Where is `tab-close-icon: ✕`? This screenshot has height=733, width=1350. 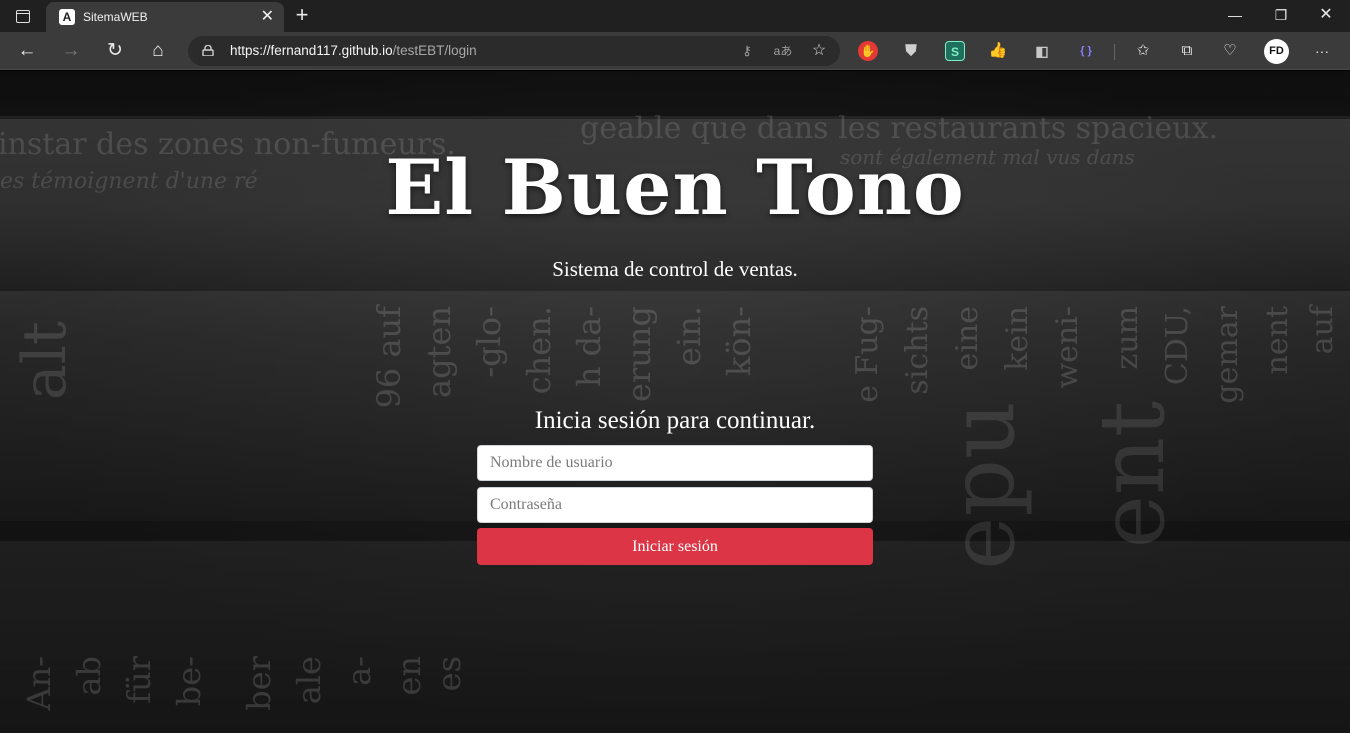 tab-close-icon: ✕ is located at coordinates (267, 17).